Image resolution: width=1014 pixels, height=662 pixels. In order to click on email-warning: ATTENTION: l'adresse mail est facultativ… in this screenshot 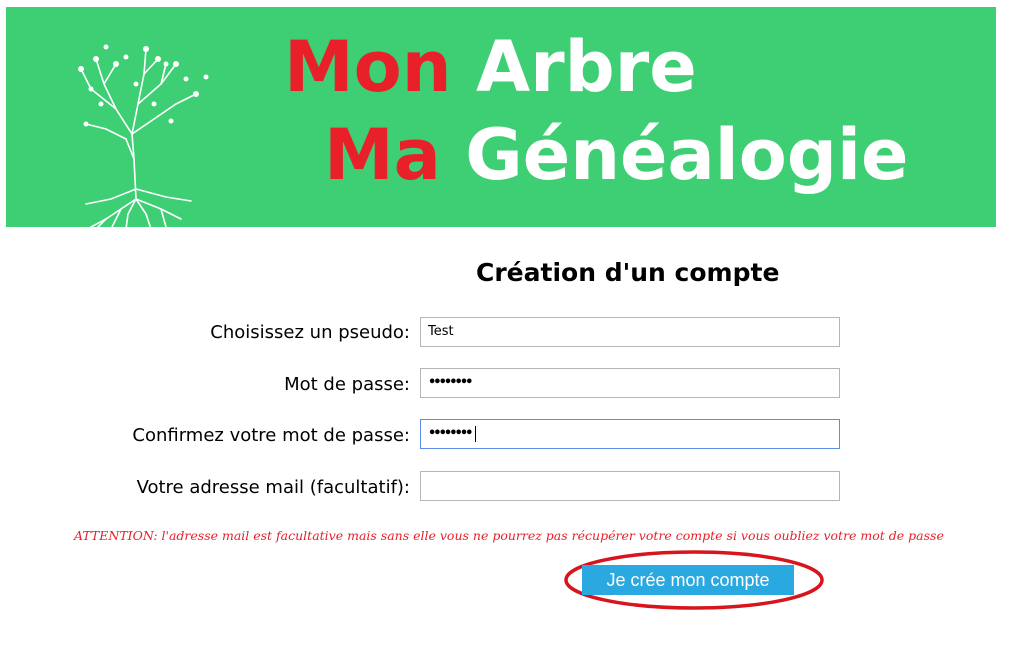, I will do `click(509, 535)`.